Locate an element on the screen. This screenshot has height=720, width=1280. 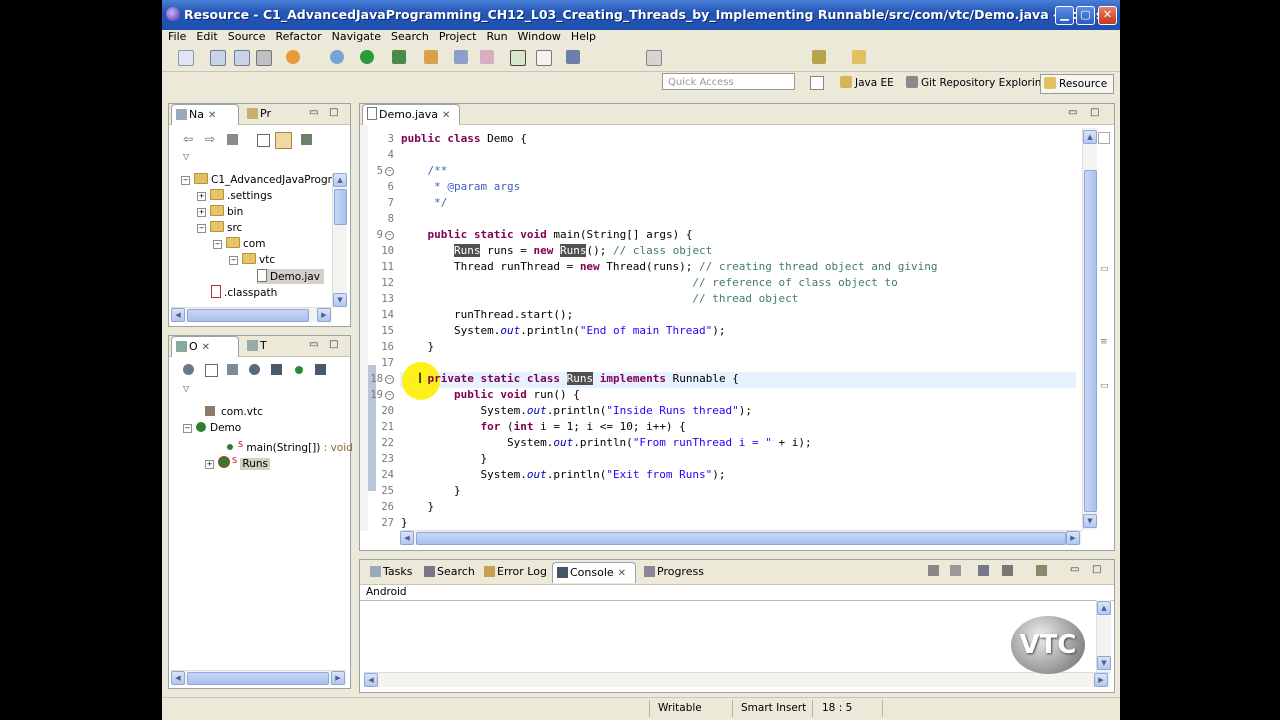
debug-icon is located at coordinates (337, 57).